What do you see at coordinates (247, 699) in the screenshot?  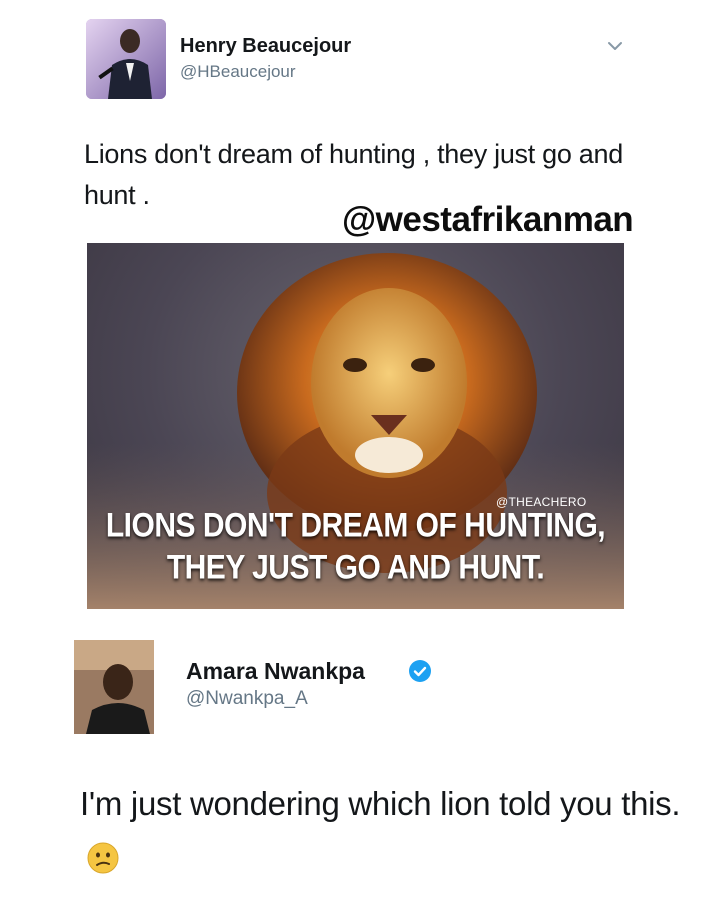 I see `author-handle: @Nwankpa_A` at bounding box center [247, 699].